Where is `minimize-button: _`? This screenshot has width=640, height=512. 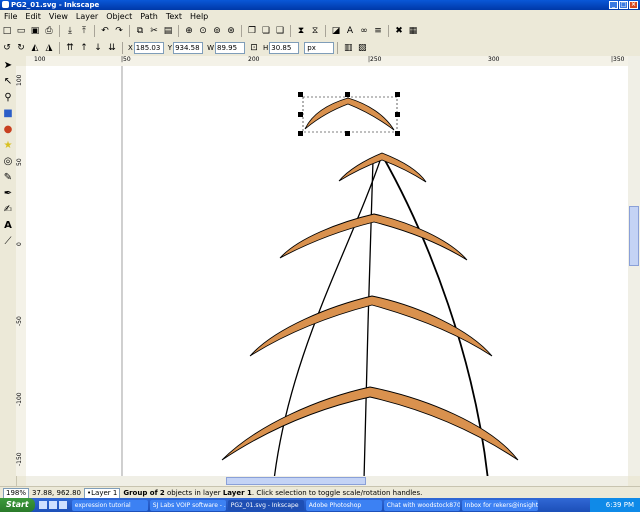 minimize-button: _ is located at coordinates (613, 5).